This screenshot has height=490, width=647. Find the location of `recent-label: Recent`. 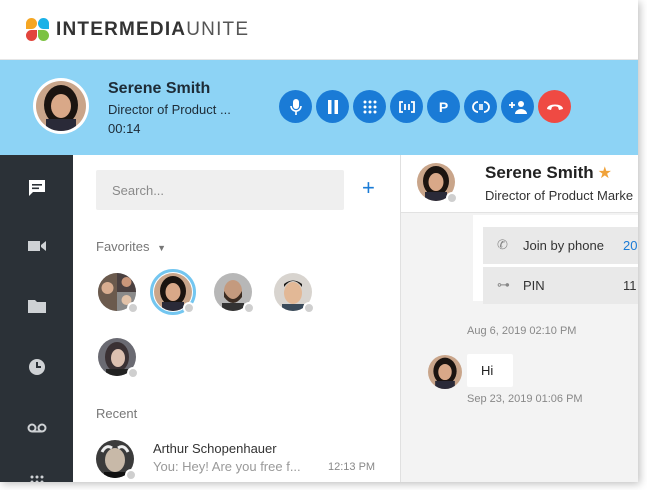

recent-label: Recent is located at coordinates (117, 413).